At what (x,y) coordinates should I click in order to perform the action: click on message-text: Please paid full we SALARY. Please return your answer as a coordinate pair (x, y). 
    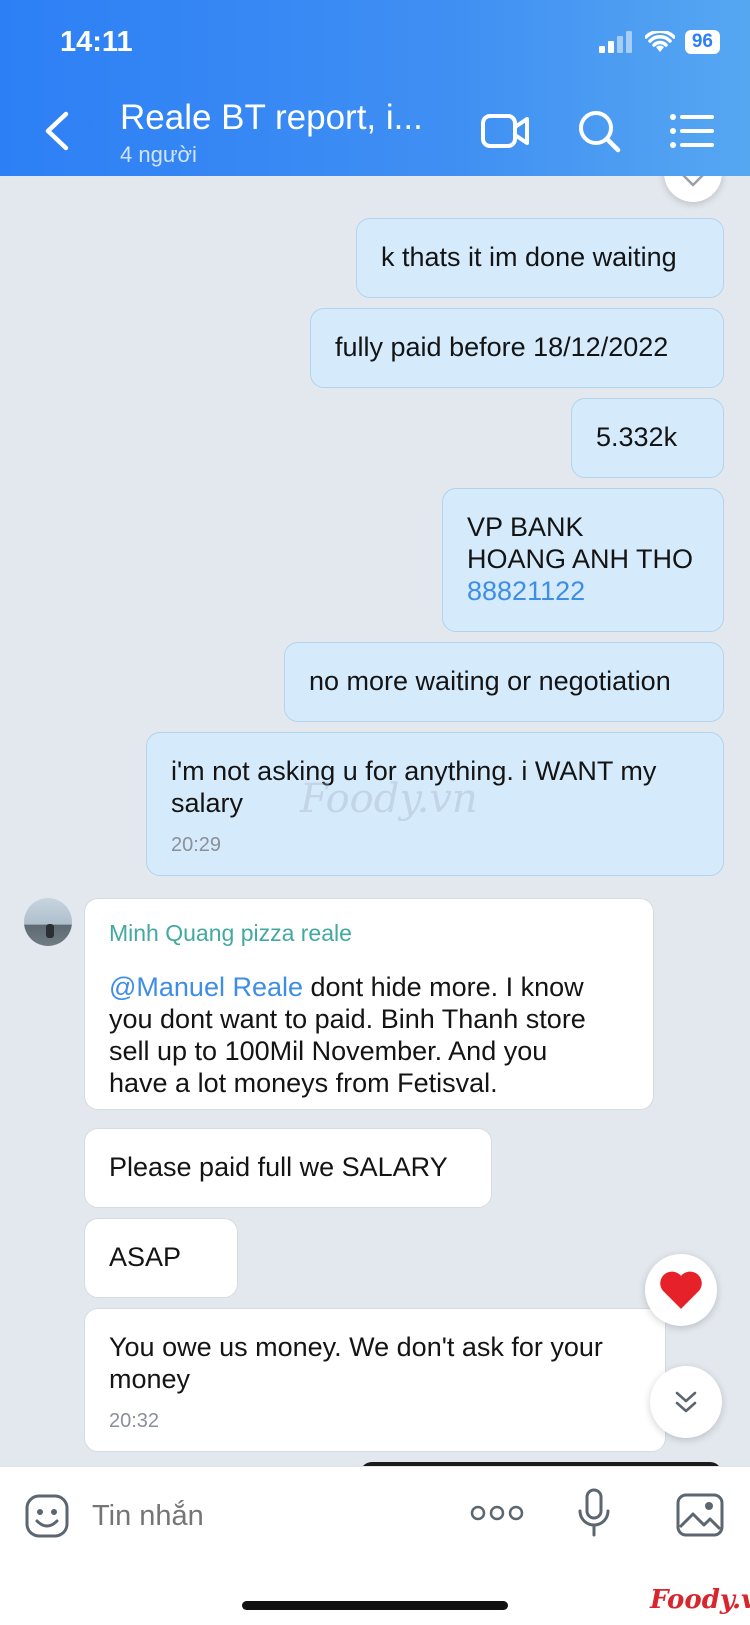
    Looking at the image, I should click on (278, 1167).